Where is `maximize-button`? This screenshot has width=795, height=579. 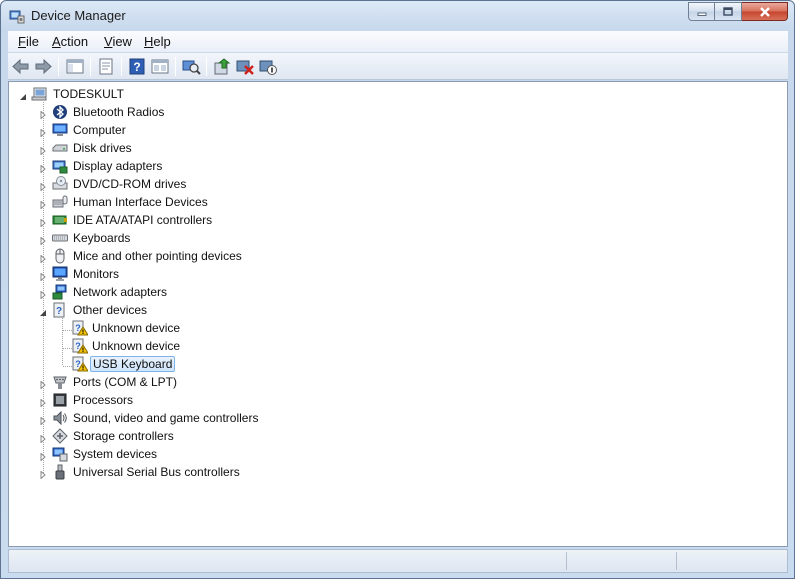
maximize-button is located at coordinates (728, 11).